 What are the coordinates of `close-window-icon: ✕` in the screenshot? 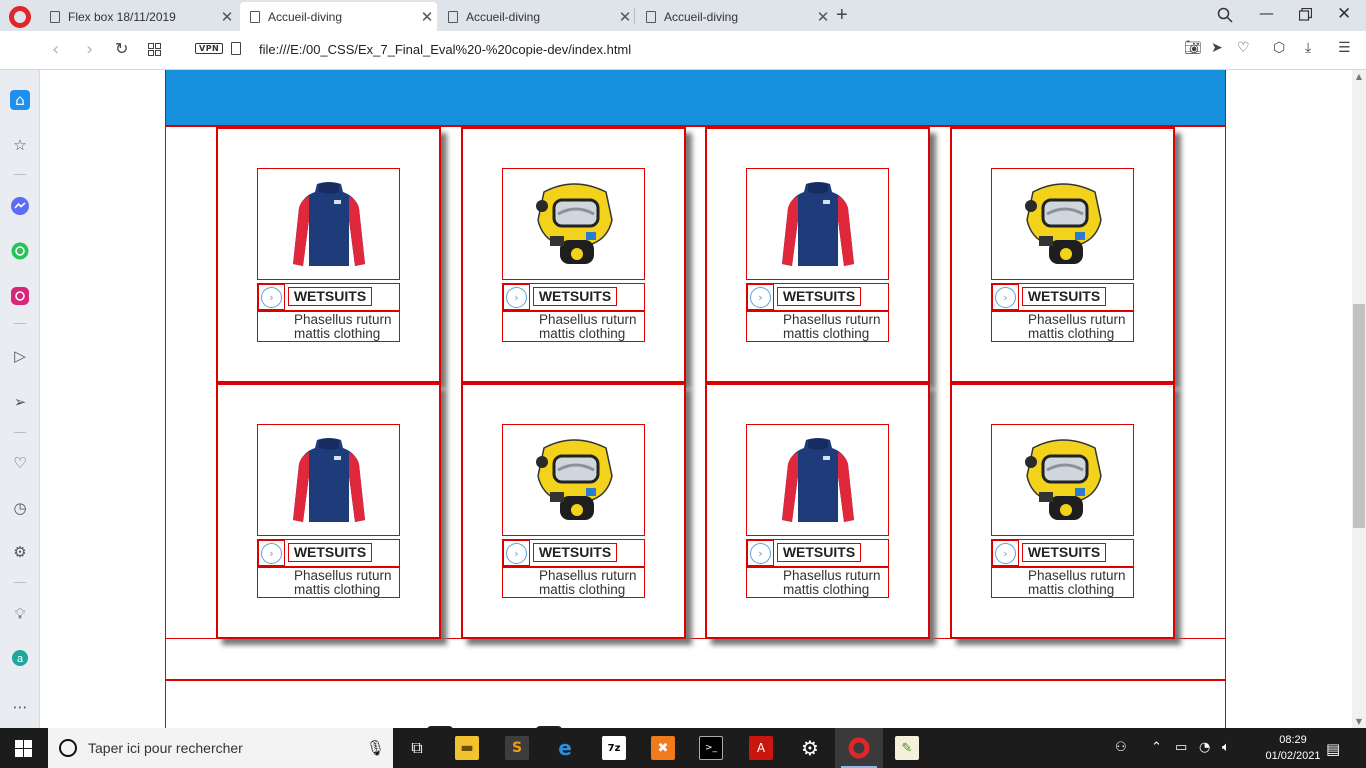 It's located at (1344, 14).